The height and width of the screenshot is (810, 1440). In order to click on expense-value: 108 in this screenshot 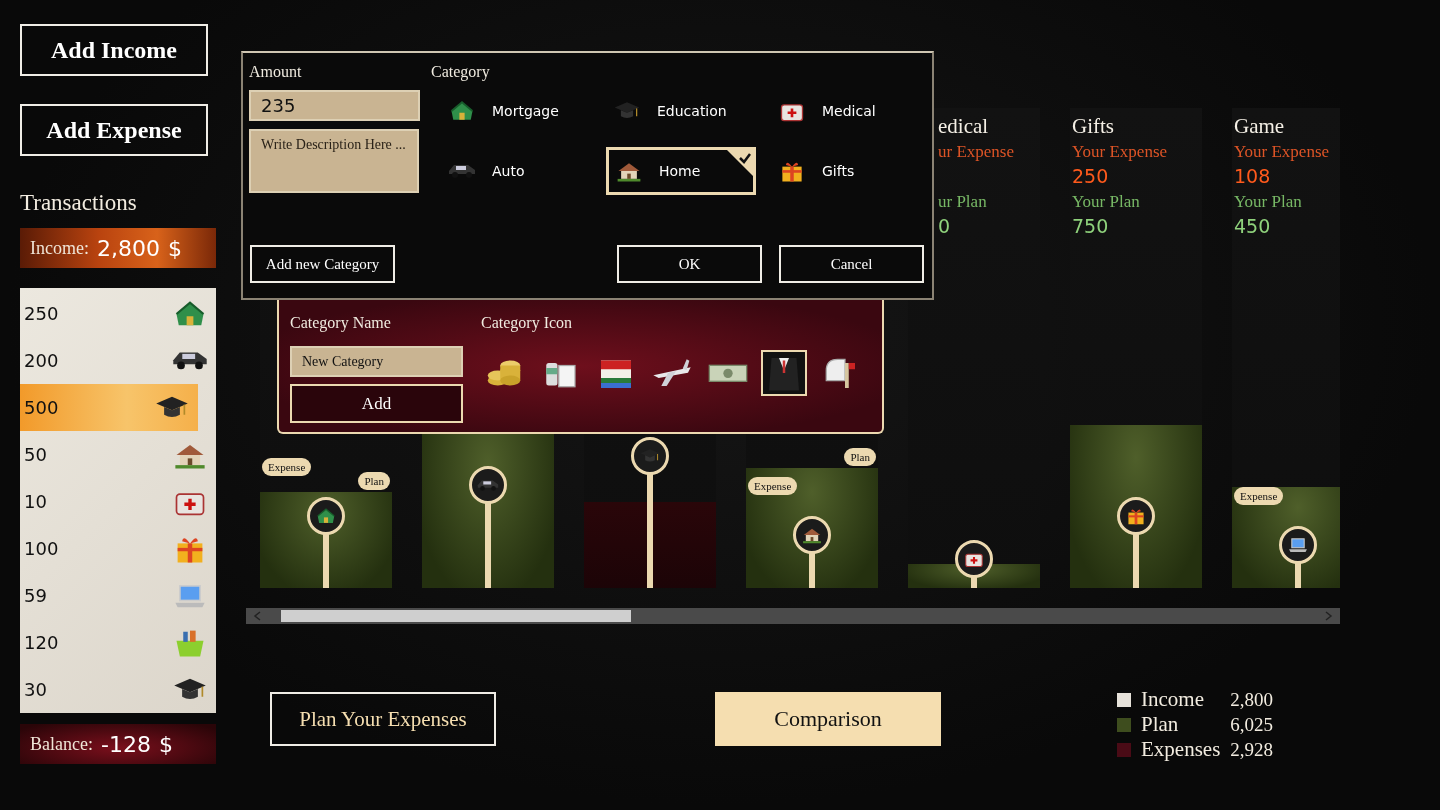, I will do `click(1253, 176)`.